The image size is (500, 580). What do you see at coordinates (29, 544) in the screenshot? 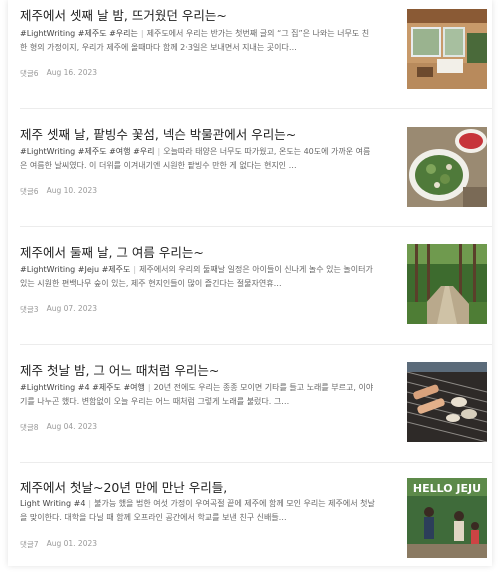
I see `comment-count: 댓글7` at bounding box center [29, 544].